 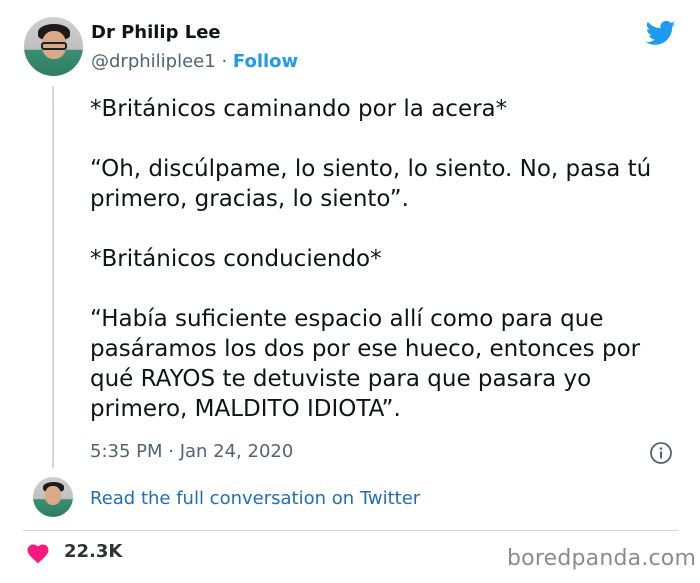 I want to click on author-name: Dr Philip Lee, so click(x=156, y=32).